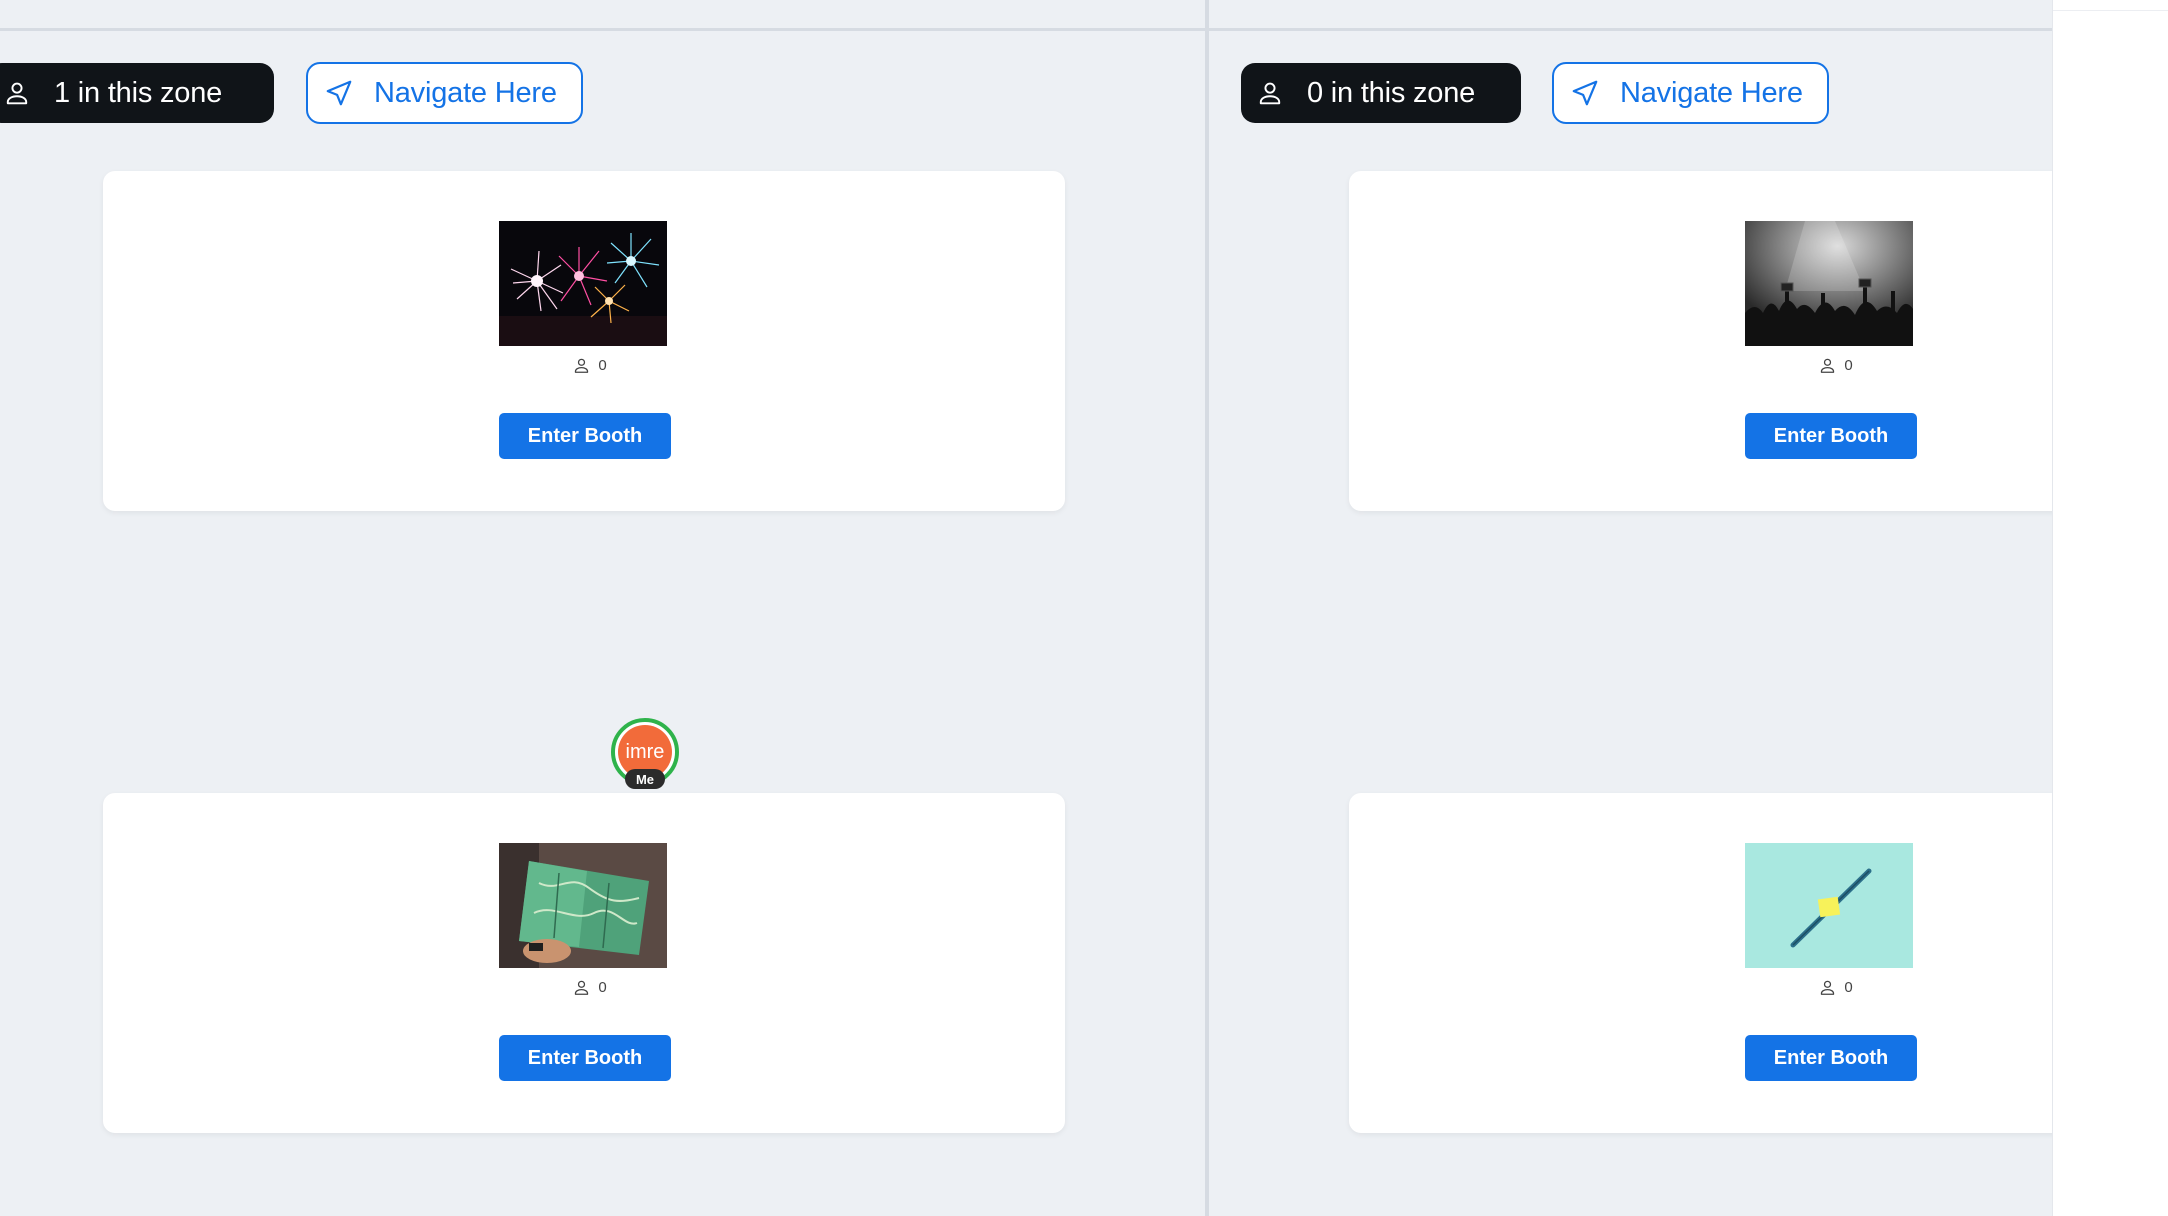 The height and width of the screenshot is (1216, 2168). I want to click on zone-occupancy-label: 1 in this zone, so click(138, 92).